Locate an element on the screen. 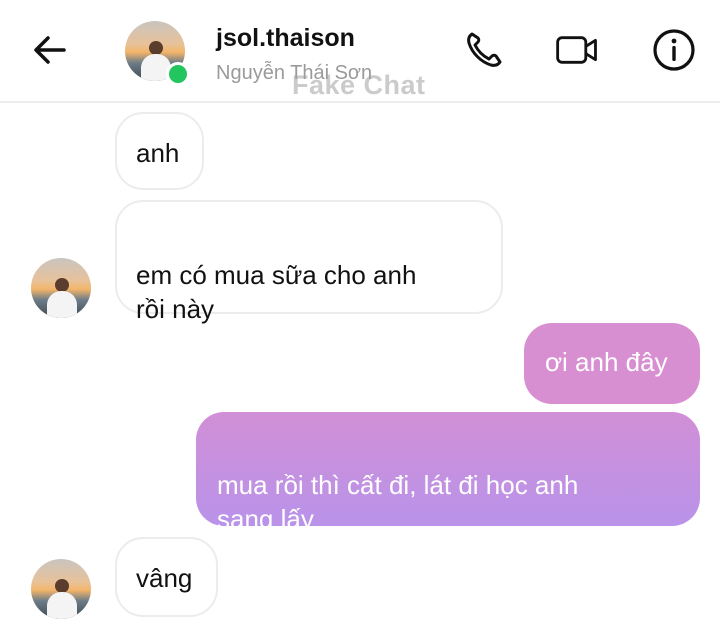  info-icon is located at coordinates (674, 50).